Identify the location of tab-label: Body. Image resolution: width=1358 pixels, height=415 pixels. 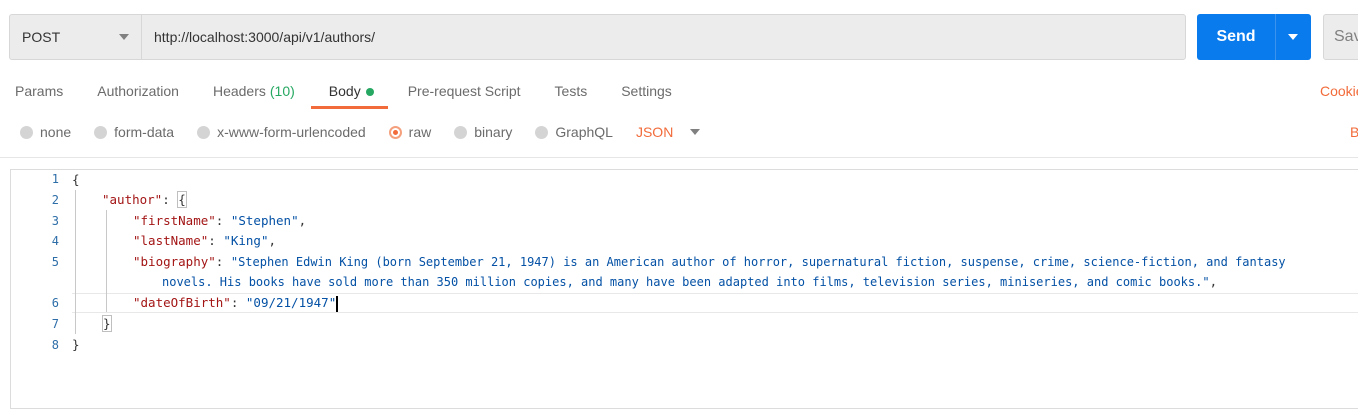
(344, 91).